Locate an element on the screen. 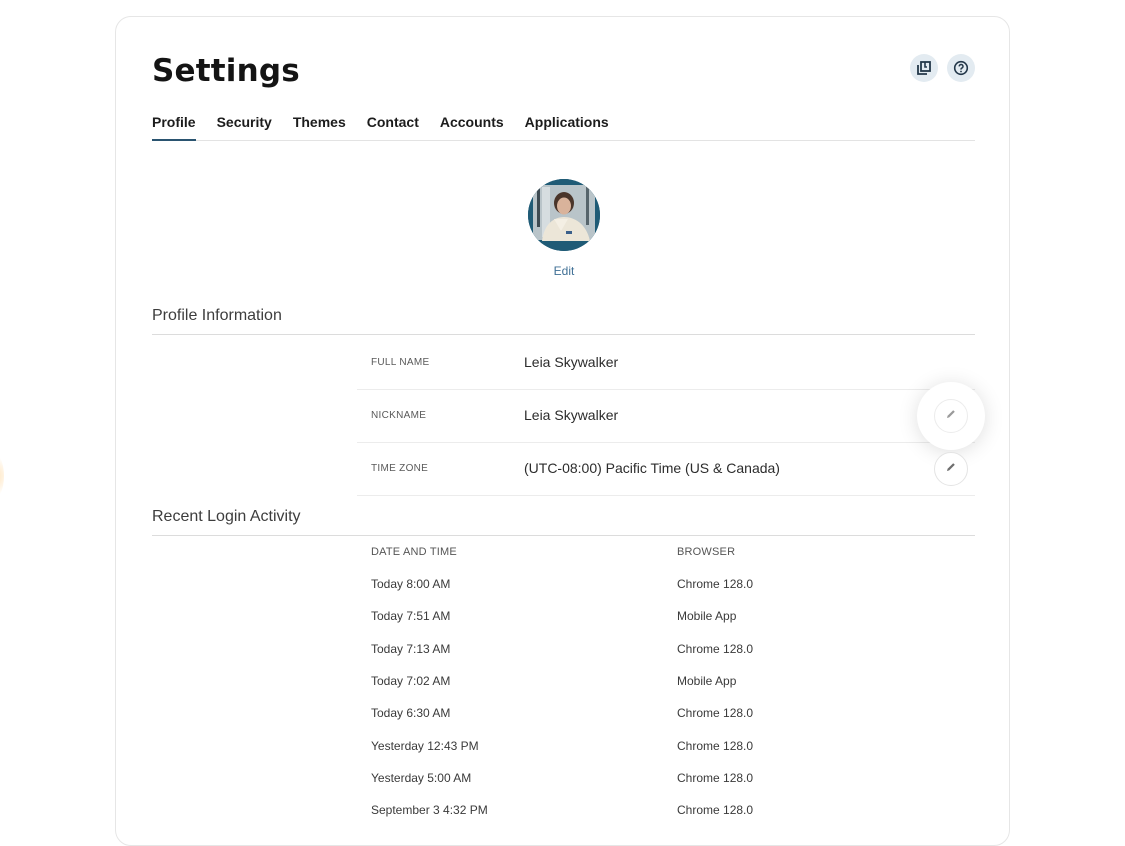 This screenshot has height=846, width=1125. tab-accounts: Accounts is located at coordinates (472, 126).